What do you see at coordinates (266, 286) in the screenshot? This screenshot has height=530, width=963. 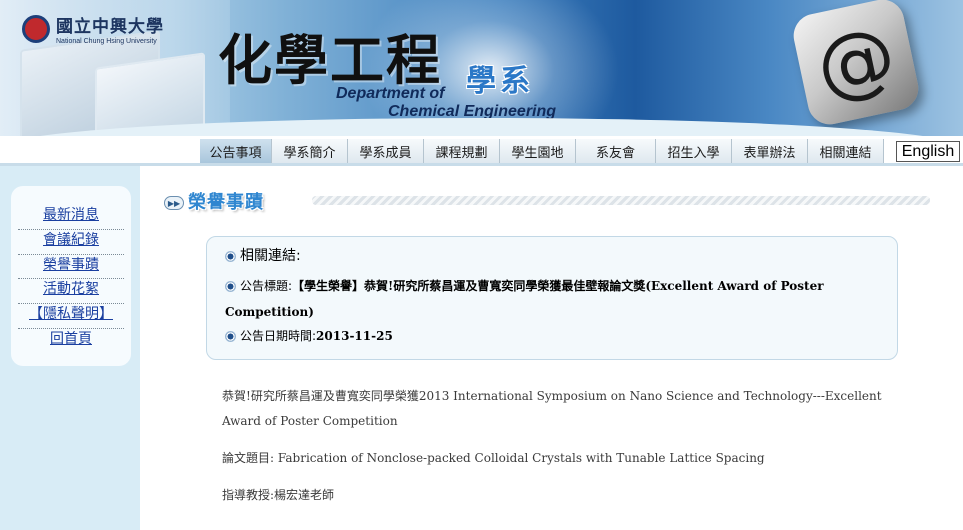 I see `announcement-title-label: 公告標題:` at bounding box center [266, 286].